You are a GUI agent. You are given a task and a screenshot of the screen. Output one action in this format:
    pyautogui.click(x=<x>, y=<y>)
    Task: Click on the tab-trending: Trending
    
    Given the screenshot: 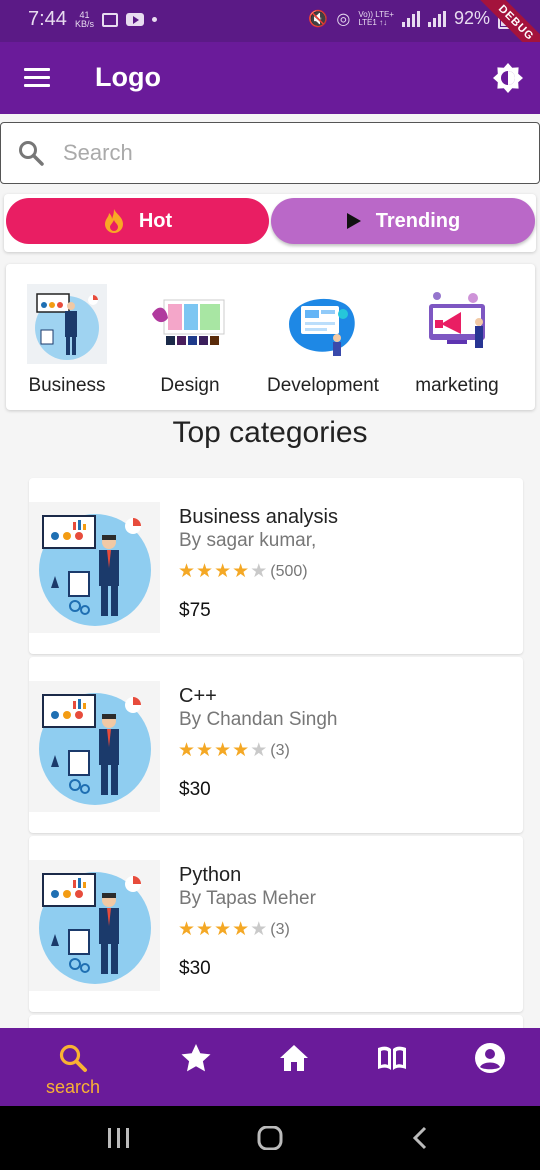 What is the action you would take?
    pyautogui.click(x=403, y=221)
    